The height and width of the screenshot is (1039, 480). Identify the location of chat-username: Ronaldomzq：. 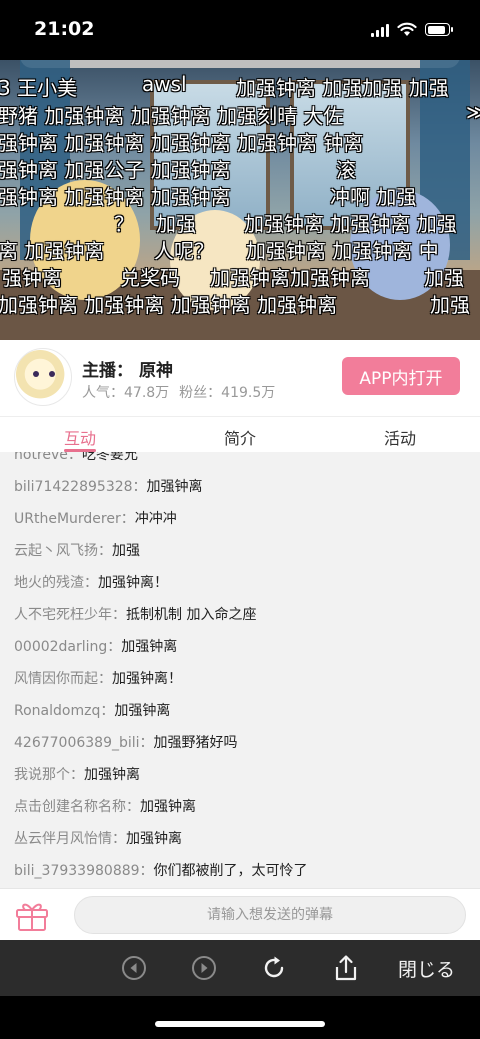
(64, 711).